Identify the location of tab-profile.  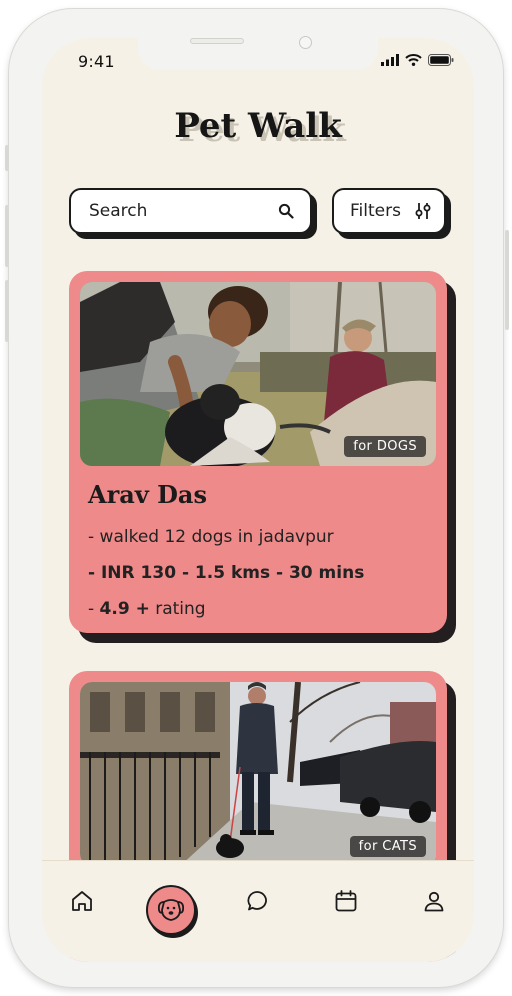
(434, 901).